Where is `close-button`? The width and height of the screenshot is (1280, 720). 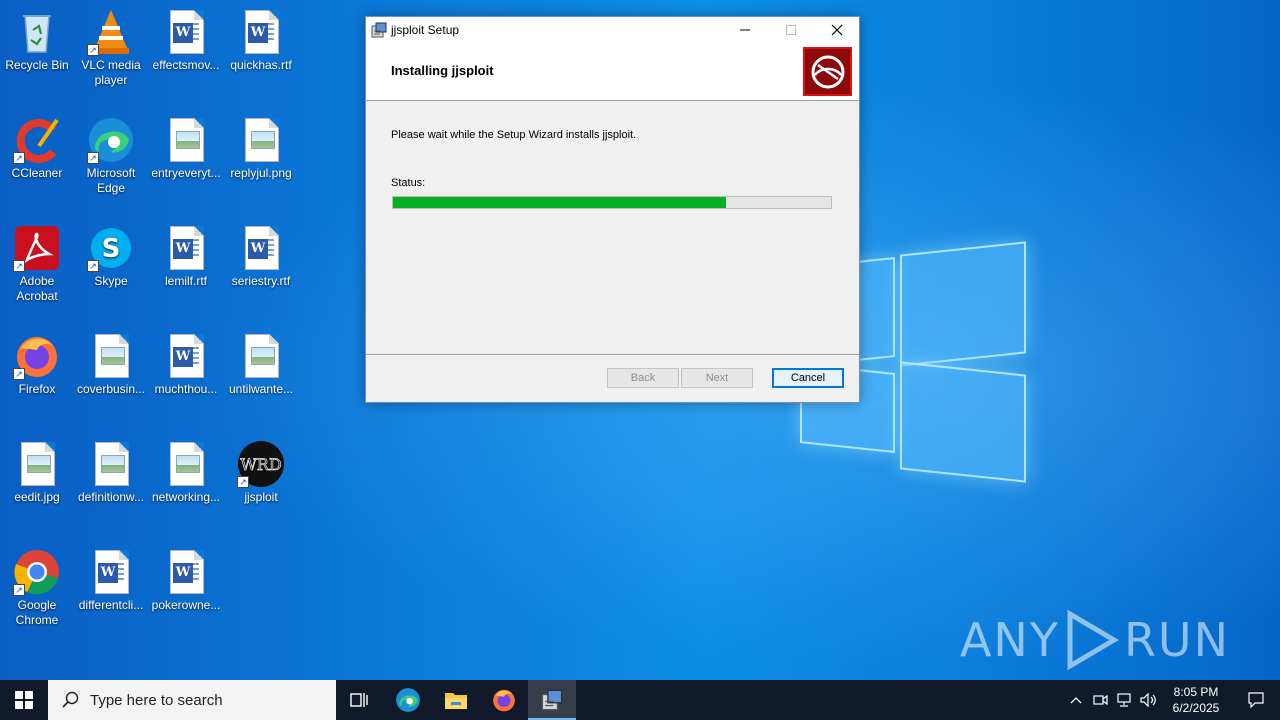 close-button is located at coordinates (837, 30).